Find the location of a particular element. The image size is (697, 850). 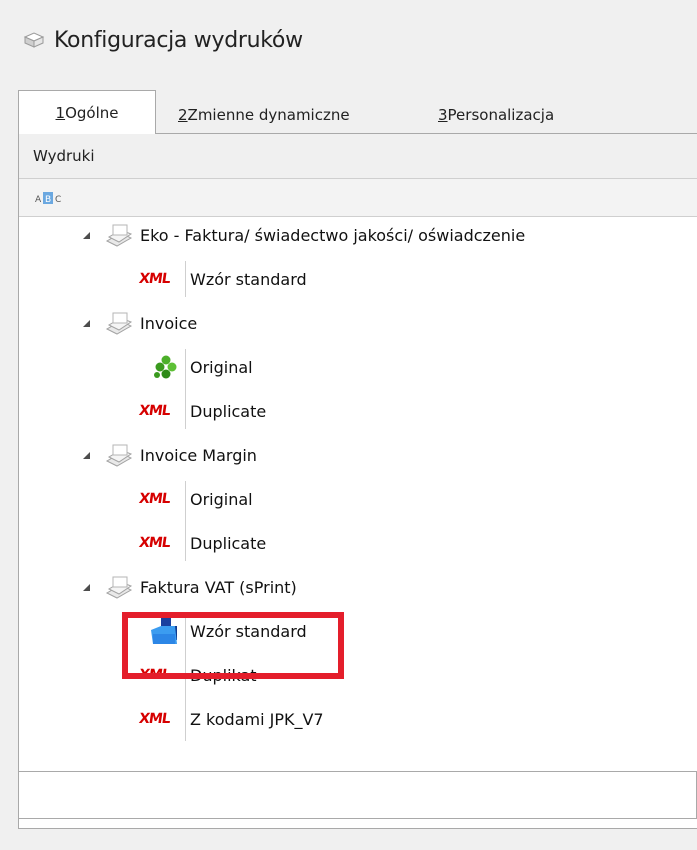

tree-group: Faktura VAT (sPrint) is located at coordinates (189, 587).